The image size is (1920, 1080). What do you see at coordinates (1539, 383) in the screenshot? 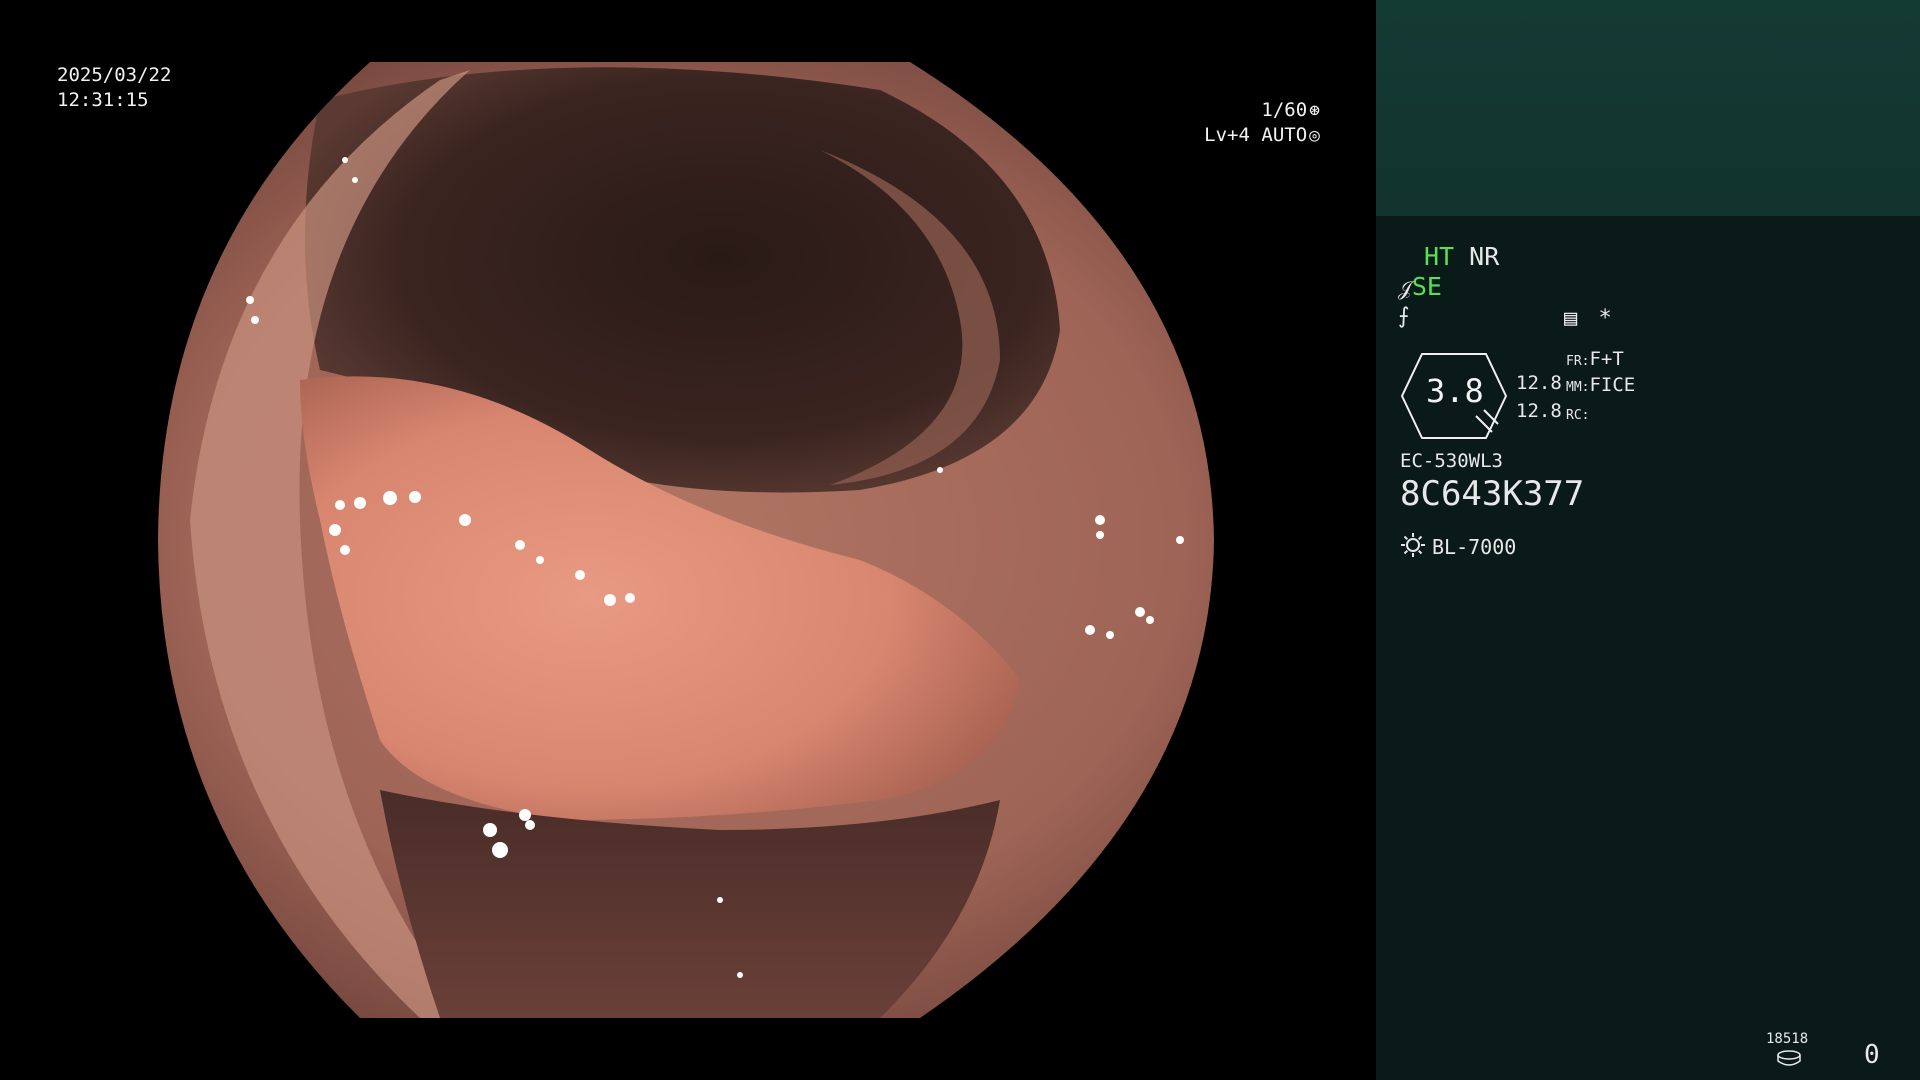
I see `value-a: 12.8` at bounding box center [1539, 383].